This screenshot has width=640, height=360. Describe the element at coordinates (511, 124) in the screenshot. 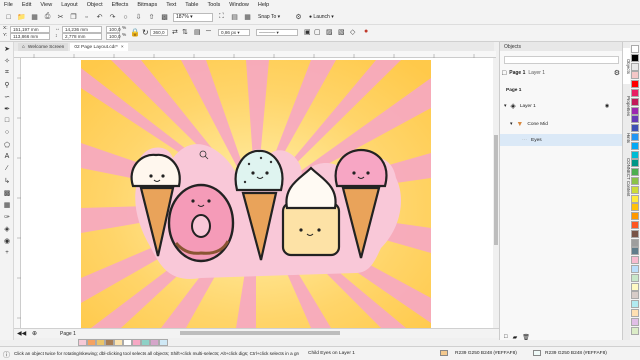

I see `expand-icon: ▾` at that location.